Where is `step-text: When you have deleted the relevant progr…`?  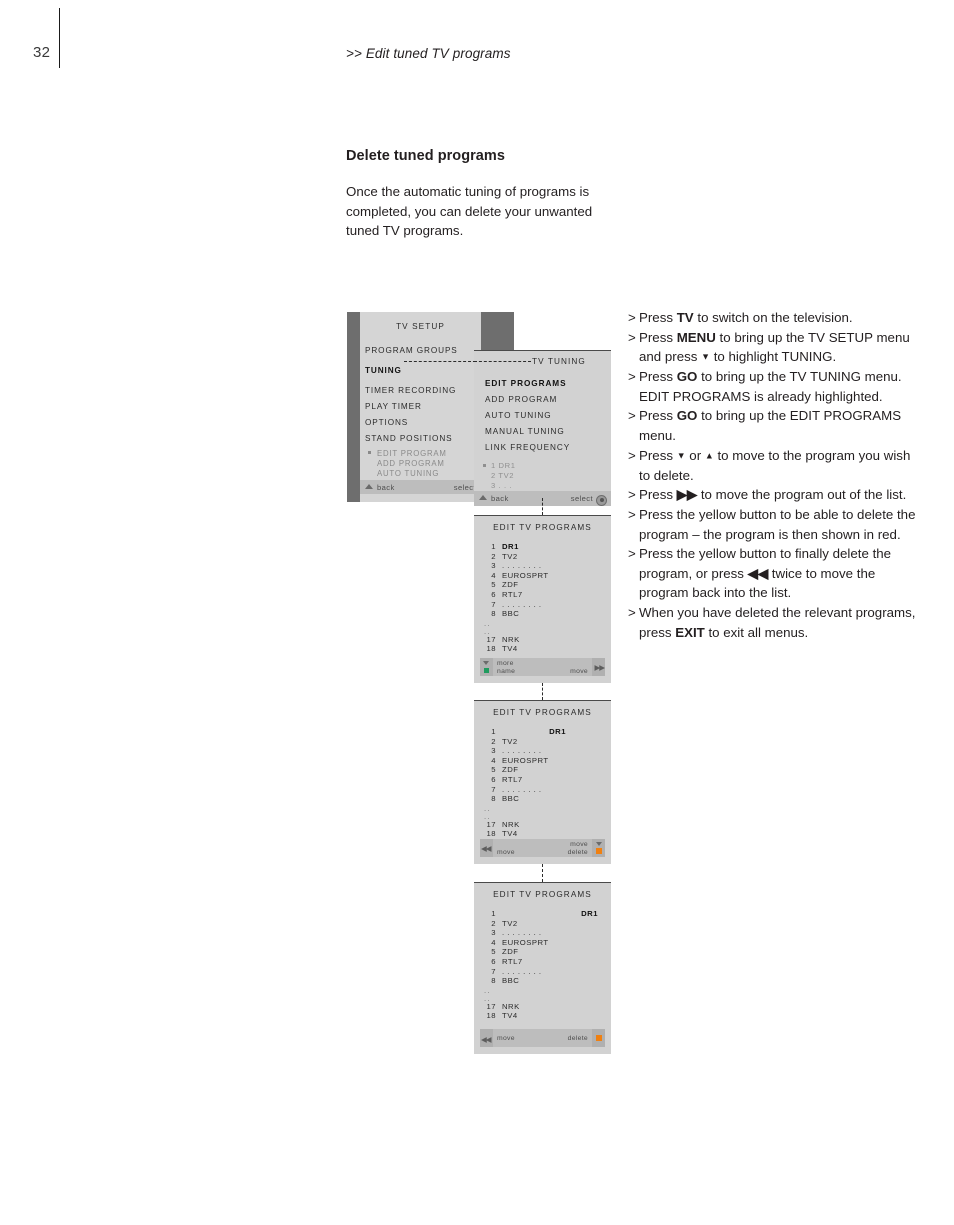 step-text: When you have deleted the relevant progr… is located at coordinates (777, 622).